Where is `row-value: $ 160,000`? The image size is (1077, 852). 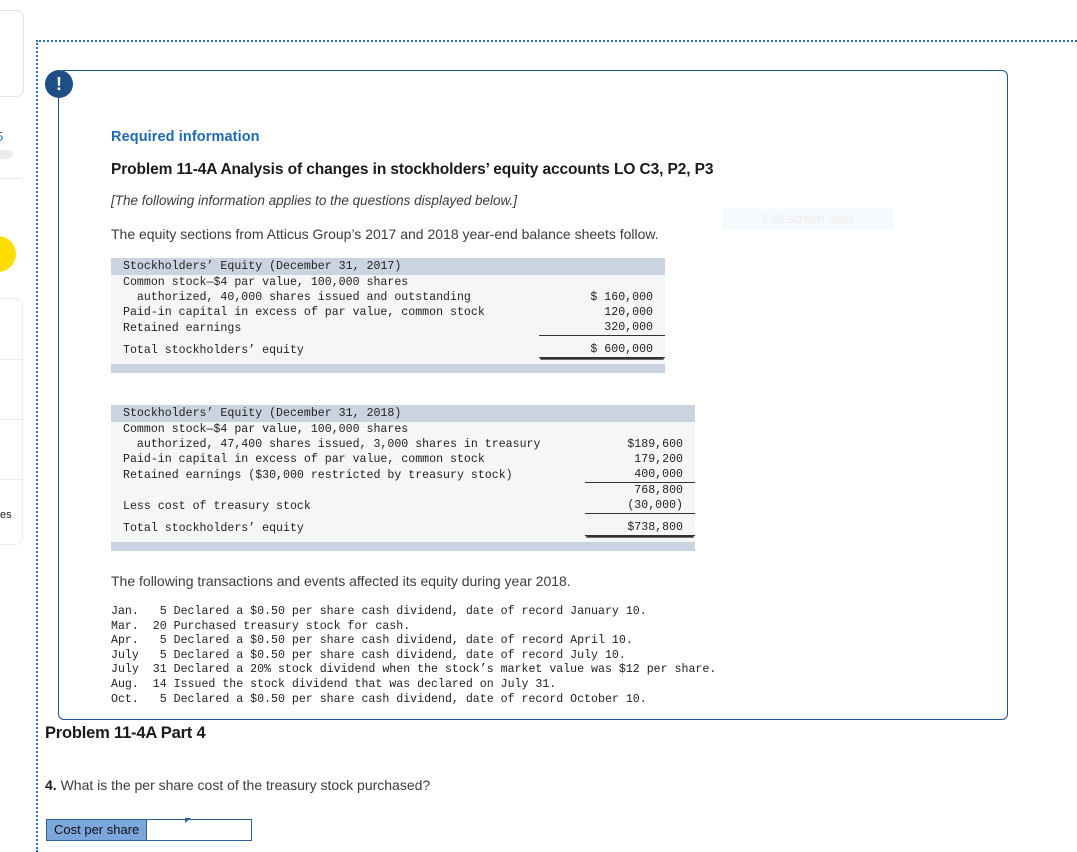 row-value: $ 160,000 is located at coordinates (621, 297).